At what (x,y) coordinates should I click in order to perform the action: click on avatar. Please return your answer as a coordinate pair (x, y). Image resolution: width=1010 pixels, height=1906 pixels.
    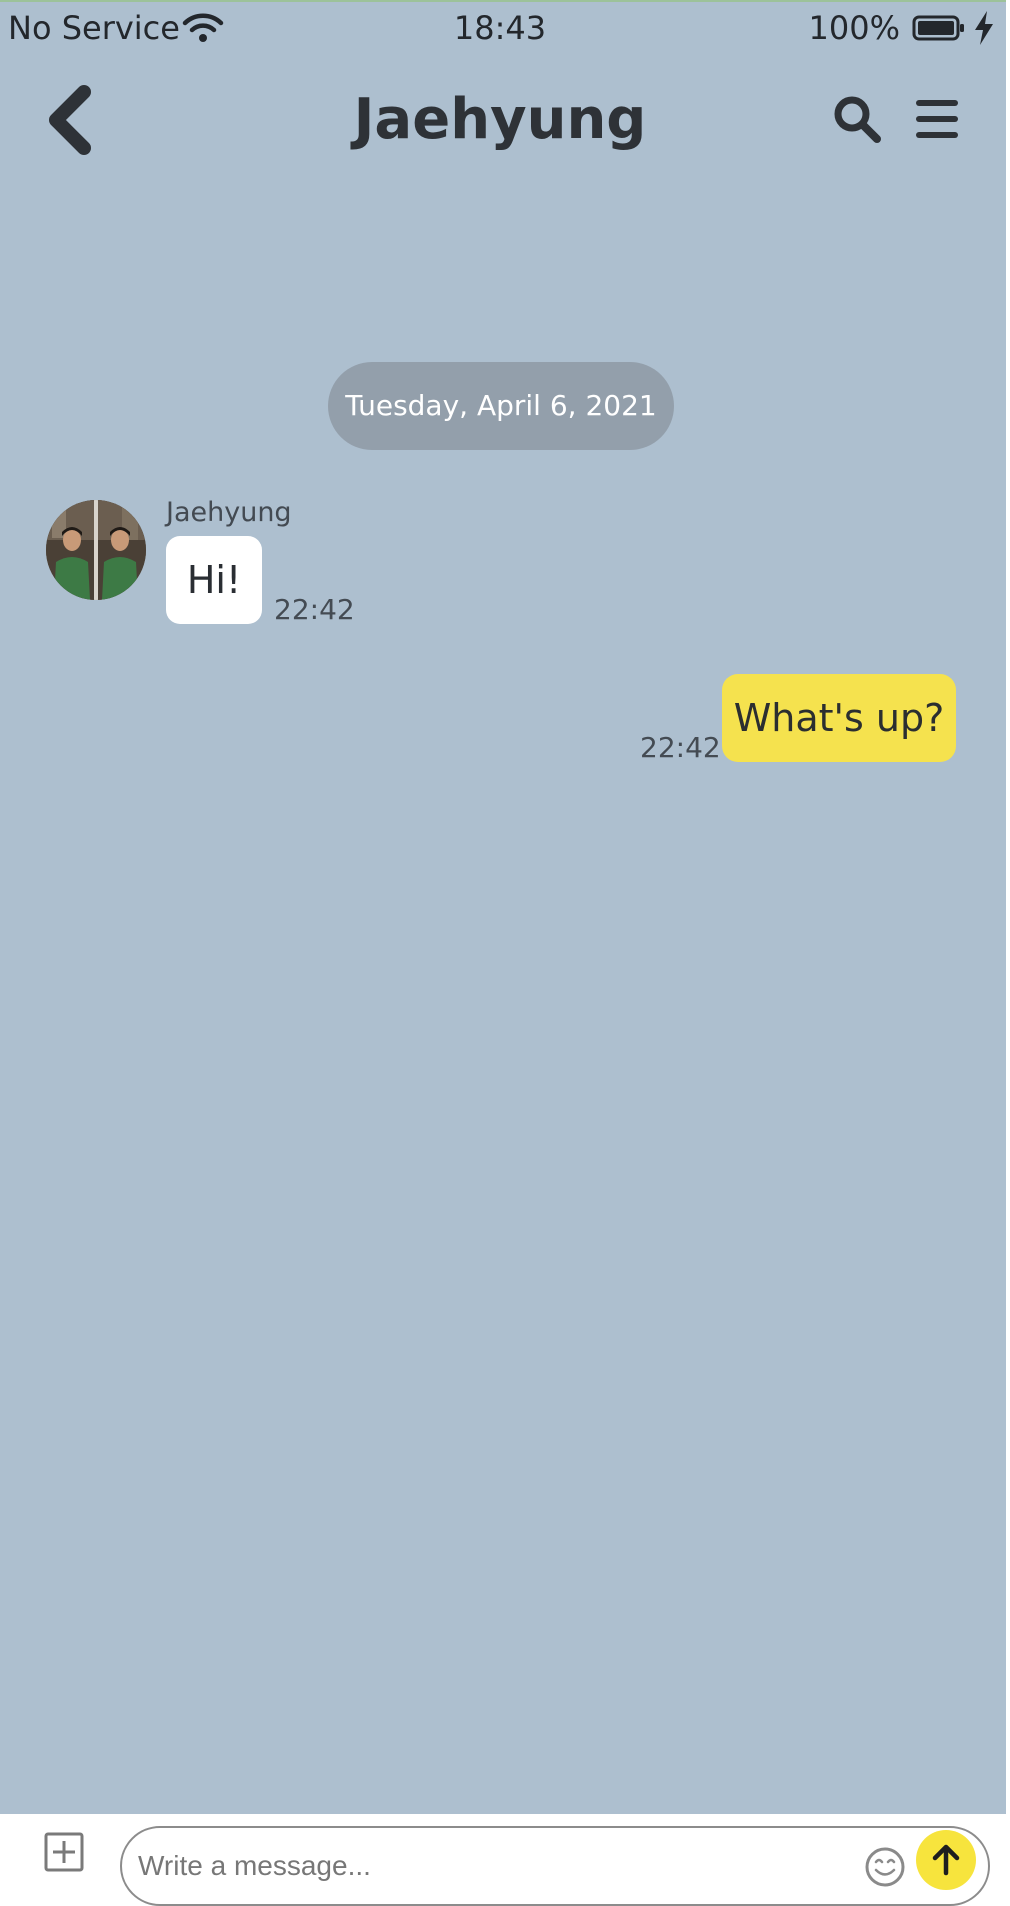
    Looking at the image, I should click on (96, 550).